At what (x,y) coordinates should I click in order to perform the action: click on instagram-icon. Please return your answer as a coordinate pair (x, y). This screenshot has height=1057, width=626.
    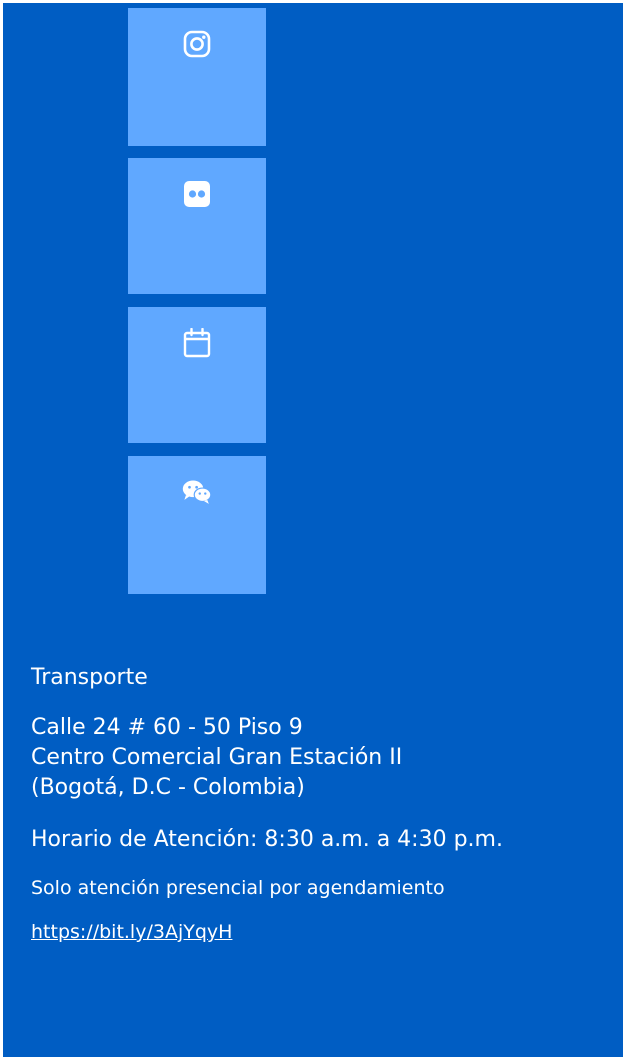
    Looking at the image, I should click on (197, 44).